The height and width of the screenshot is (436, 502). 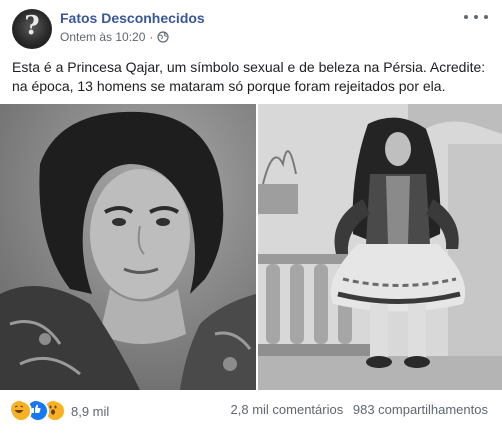 I want to click on page-name-link: Fatos Desconhecidos, so click(x=132, y=18).